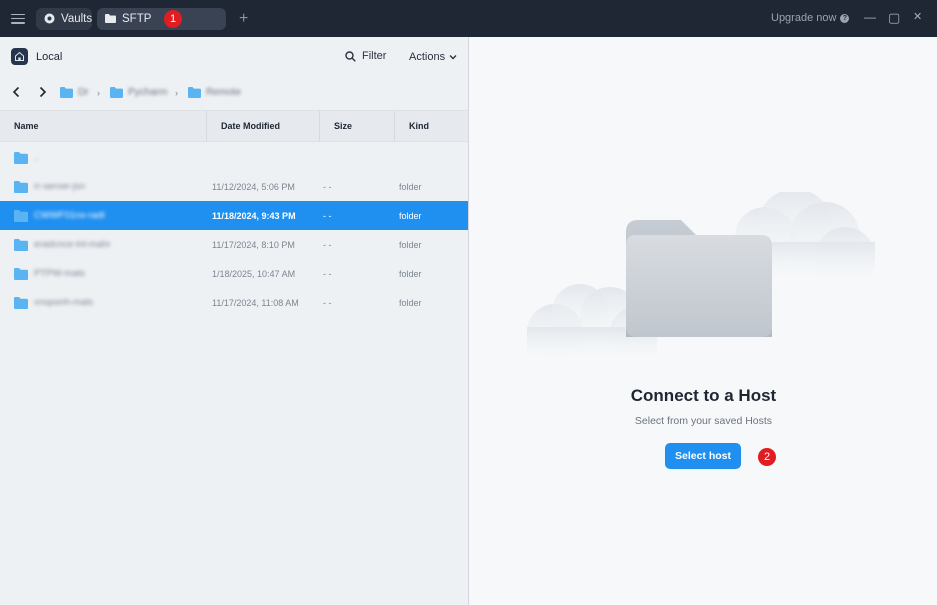  Describe the element at coordinates (138, 92) in the screenshot. I see `breadcrumb-item: Pycharm` at that location.